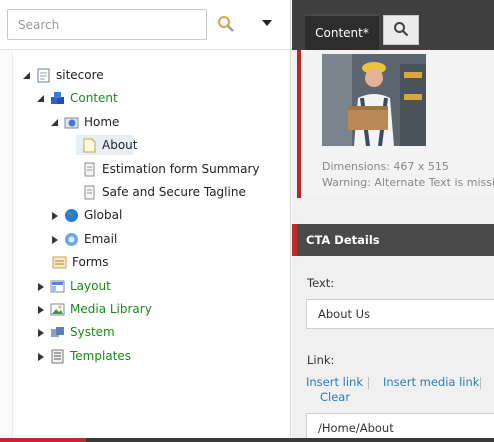 The width and height of the screenshot is (494, 442). Describe the element at coordinates (408, 182) in the screenshot. I see `image-warning: Warning: Alternate Text is missing.` at that location.